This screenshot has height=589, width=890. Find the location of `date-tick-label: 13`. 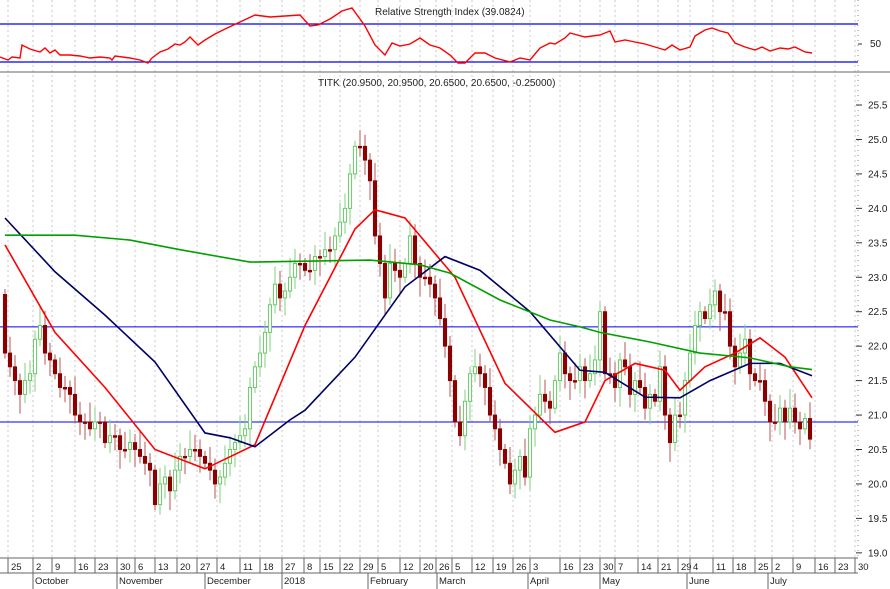

date-tick-label: 13 is located at coordinates (163, 567).